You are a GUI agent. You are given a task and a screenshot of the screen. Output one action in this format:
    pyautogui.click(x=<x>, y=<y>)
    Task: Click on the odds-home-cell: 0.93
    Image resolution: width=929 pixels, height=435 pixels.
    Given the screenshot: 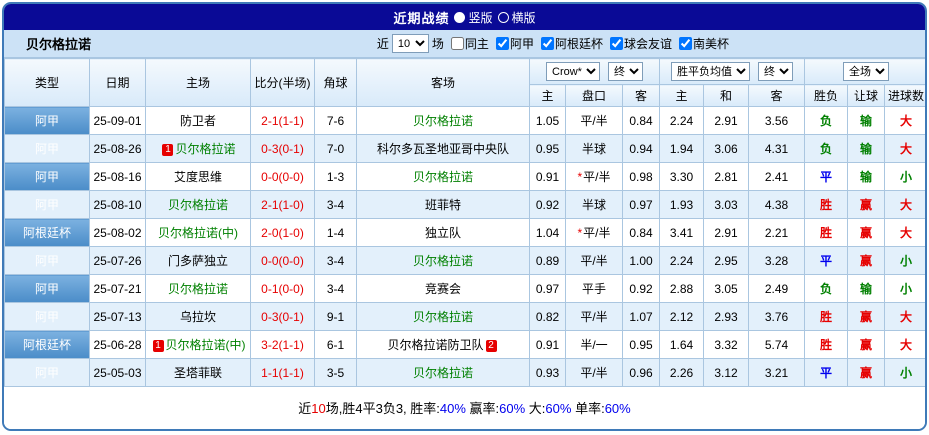 What is the action you would take?
    pyautogui.click(x=547, y=372)
    